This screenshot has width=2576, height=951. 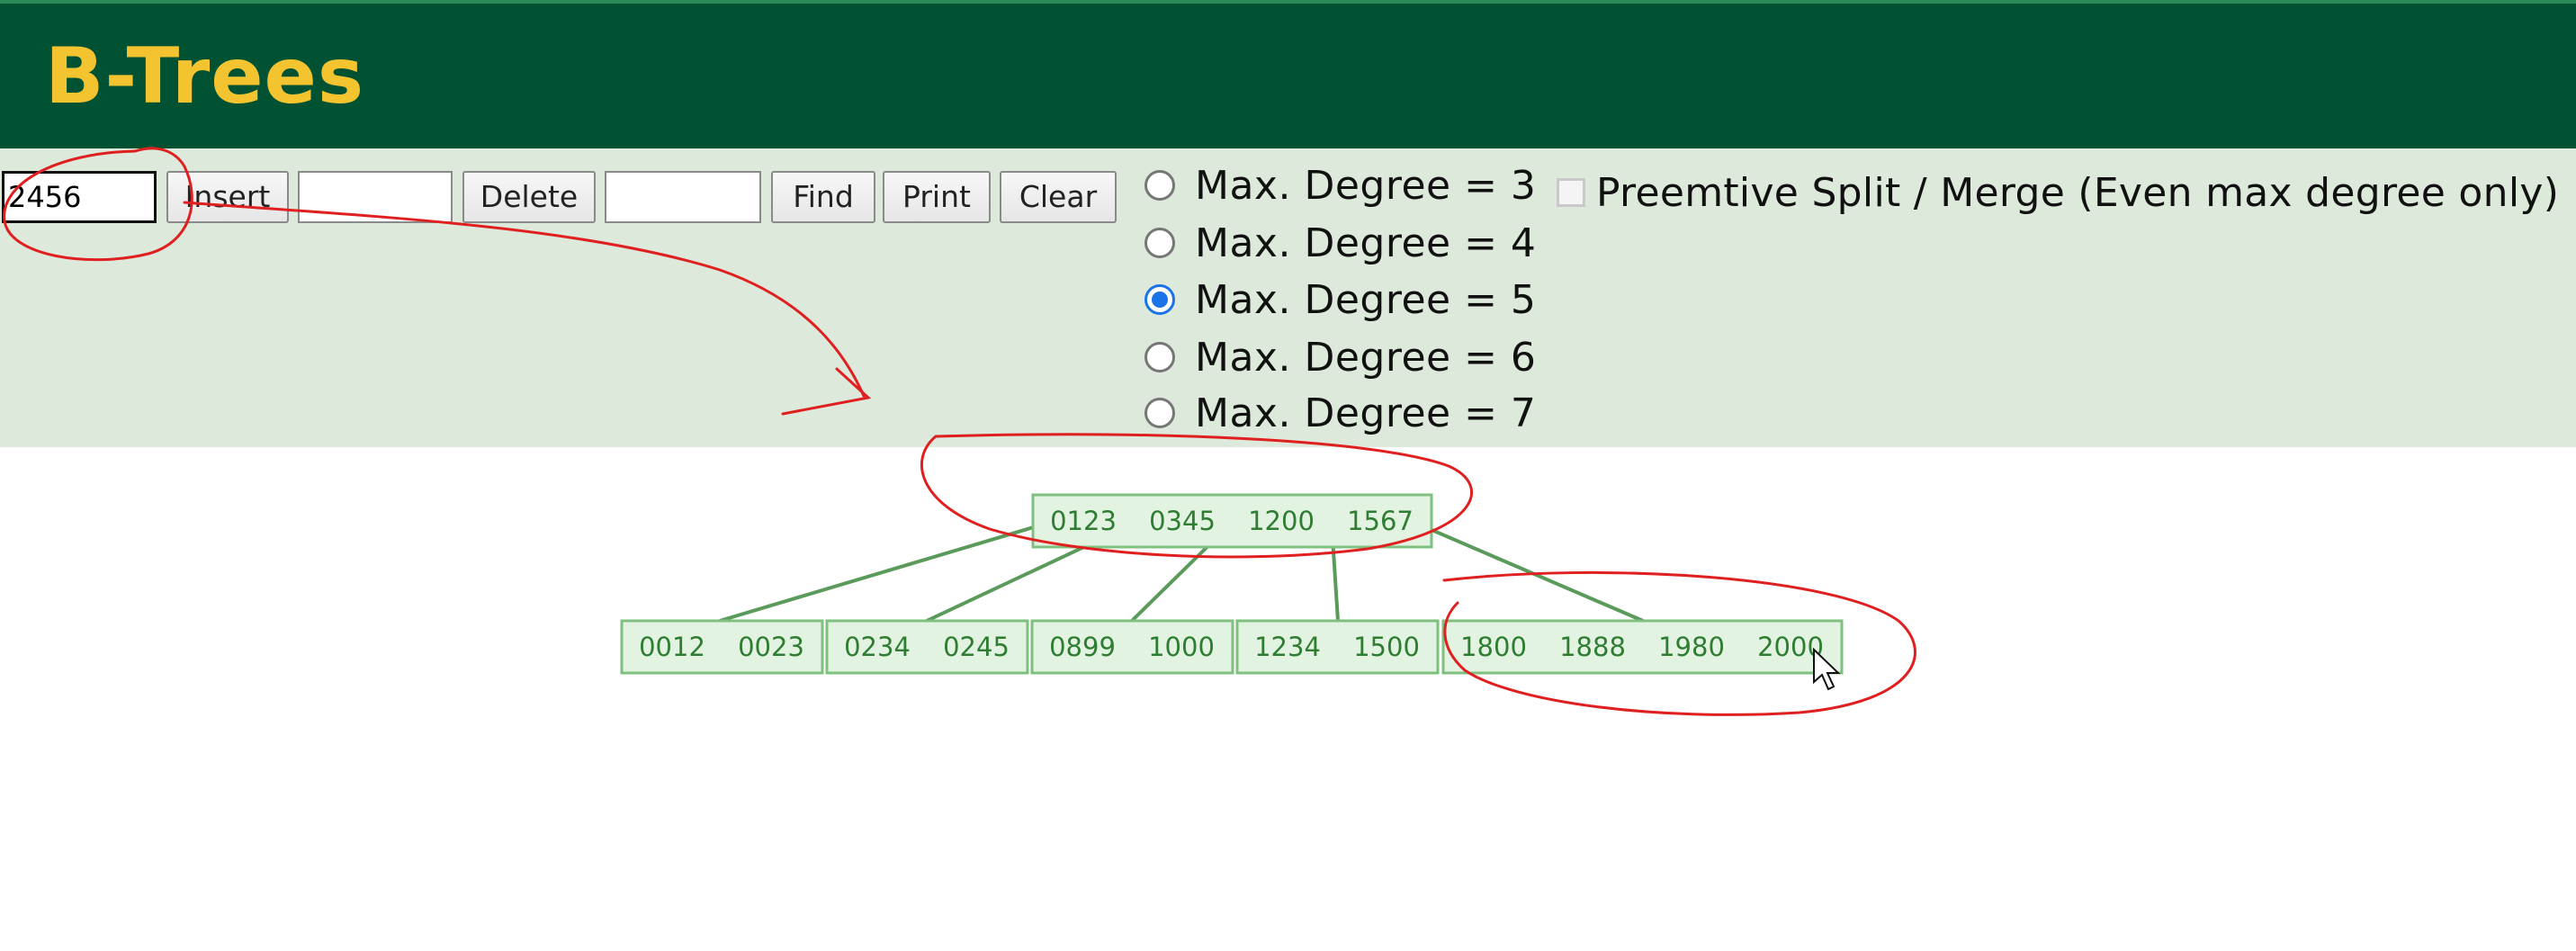 I want to click on leaf-node: 0012 0023, so click(x=722, y=647).